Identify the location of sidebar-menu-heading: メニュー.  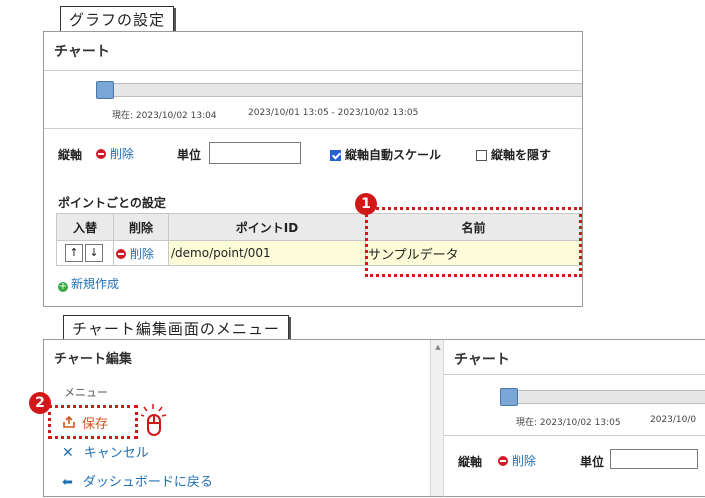
(86, 392).